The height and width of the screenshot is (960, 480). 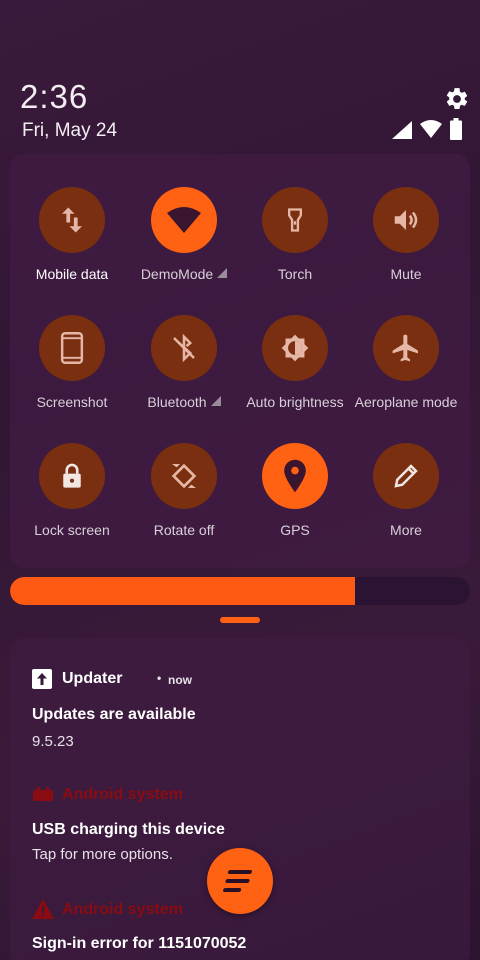 I want to click on notification-text: Tap for more options., so click(x=102, y=854).